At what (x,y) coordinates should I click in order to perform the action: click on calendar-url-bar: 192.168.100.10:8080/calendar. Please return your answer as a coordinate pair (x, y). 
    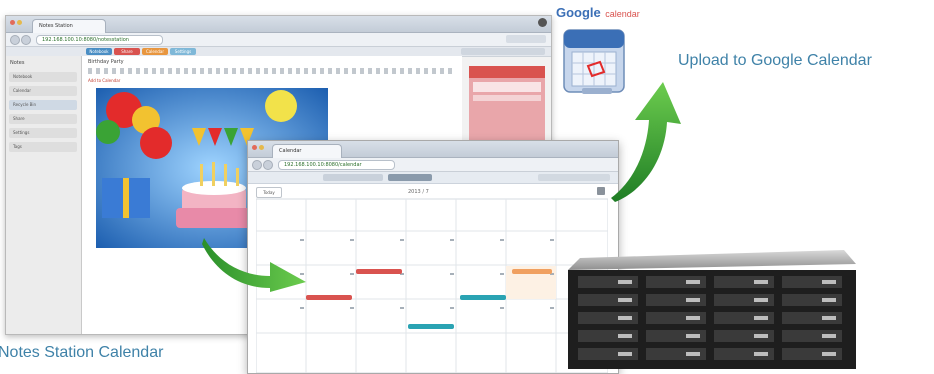
    Looking at the image, I should click on (433, 165).